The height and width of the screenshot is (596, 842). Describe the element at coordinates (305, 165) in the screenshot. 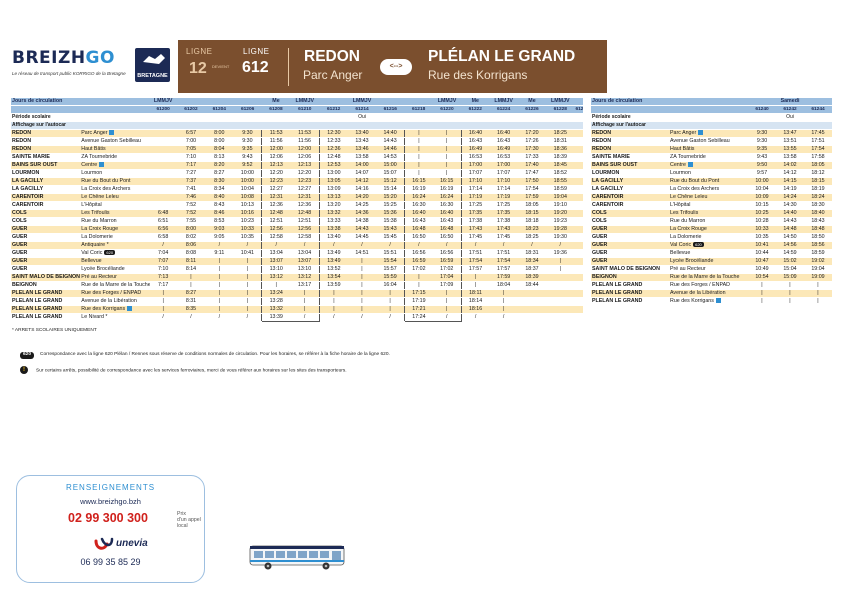

I see `departure-time: 12:13` at that location.